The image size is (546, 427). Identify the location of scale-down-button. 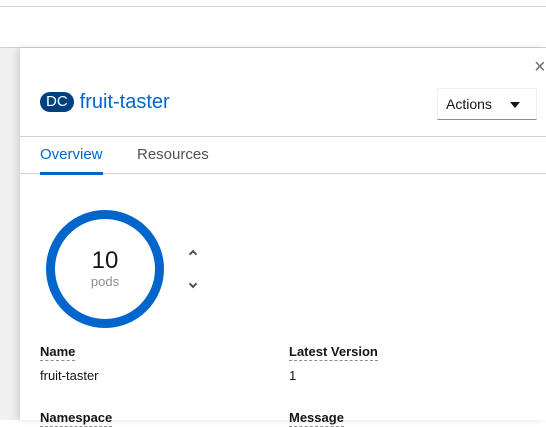
(193, 285).